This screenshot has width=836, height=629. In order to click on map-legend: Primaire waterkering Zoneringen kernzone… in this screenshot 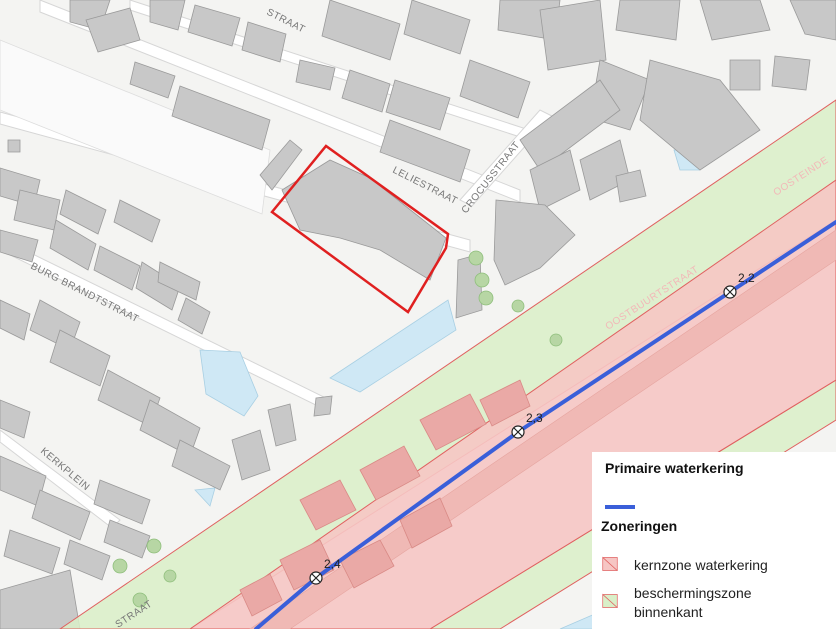, I will do `click(714, 540)`.